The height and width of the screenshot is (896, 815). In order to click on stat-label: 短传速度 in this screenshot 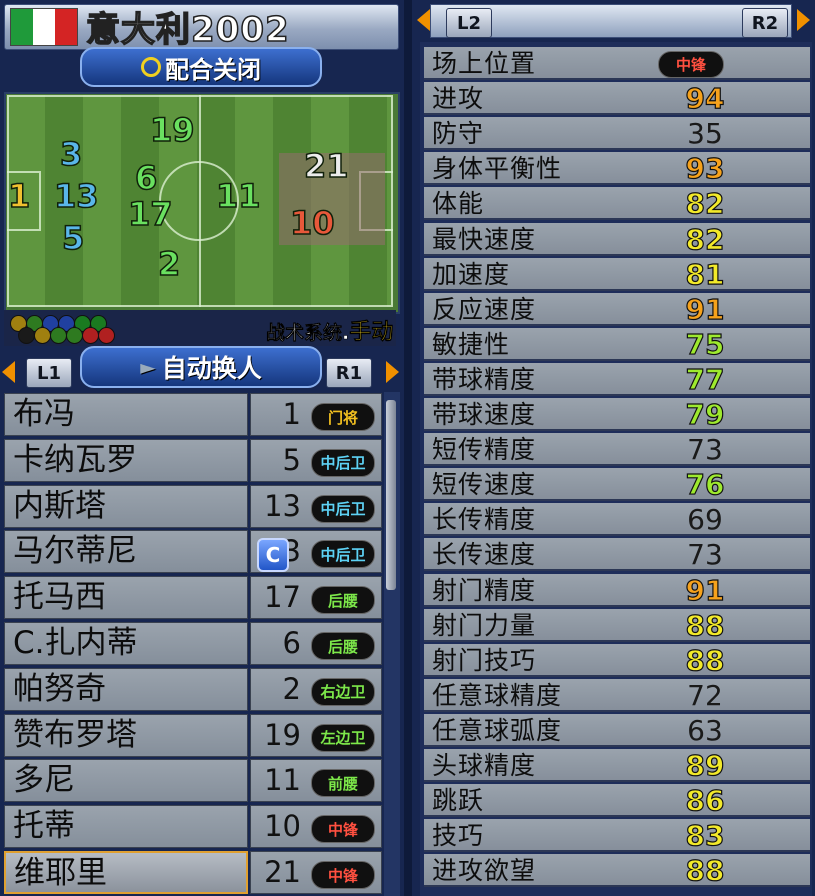, I will do `click(484, 485)`.